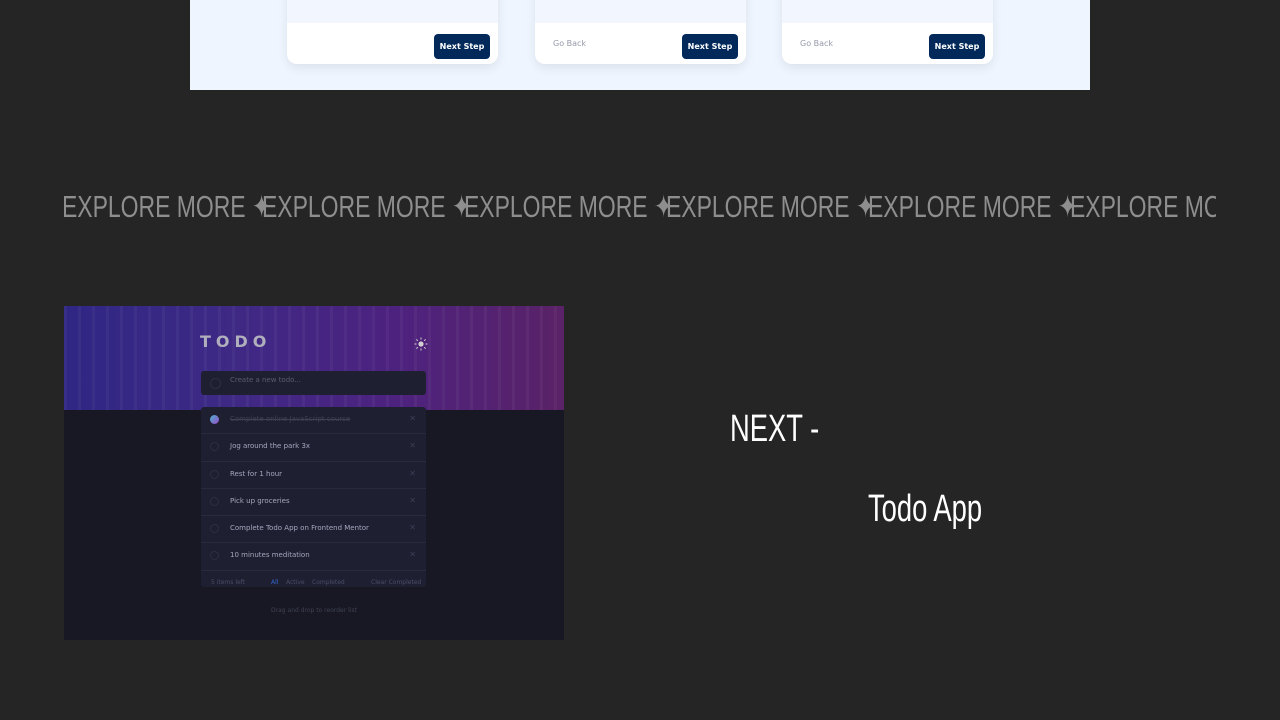 Image resolution: width=1280 pixels, height=720 pixels. I want to click on marquee-item: EXPLORE MORE, so click(1143, 206).